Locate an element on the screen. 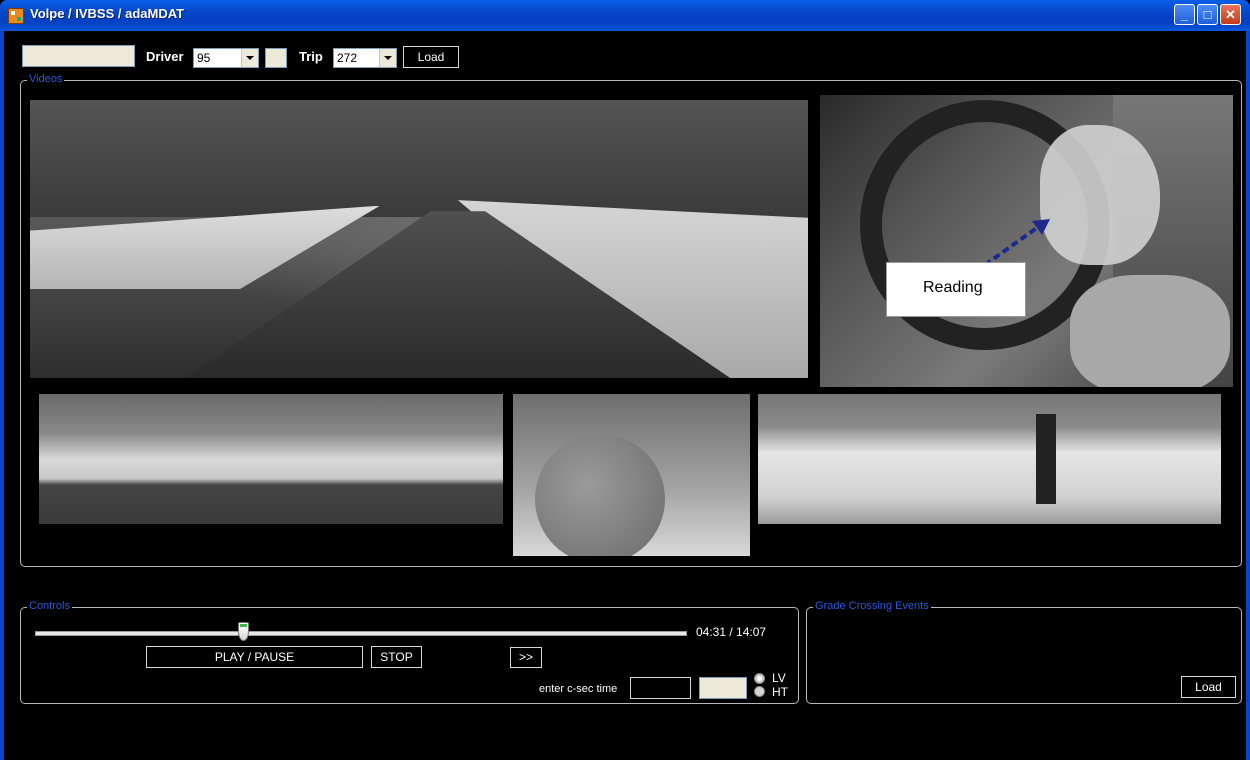 This screenshot has width=1250, height=760. load-events-button: Load is located at coordinates (1208, 687).